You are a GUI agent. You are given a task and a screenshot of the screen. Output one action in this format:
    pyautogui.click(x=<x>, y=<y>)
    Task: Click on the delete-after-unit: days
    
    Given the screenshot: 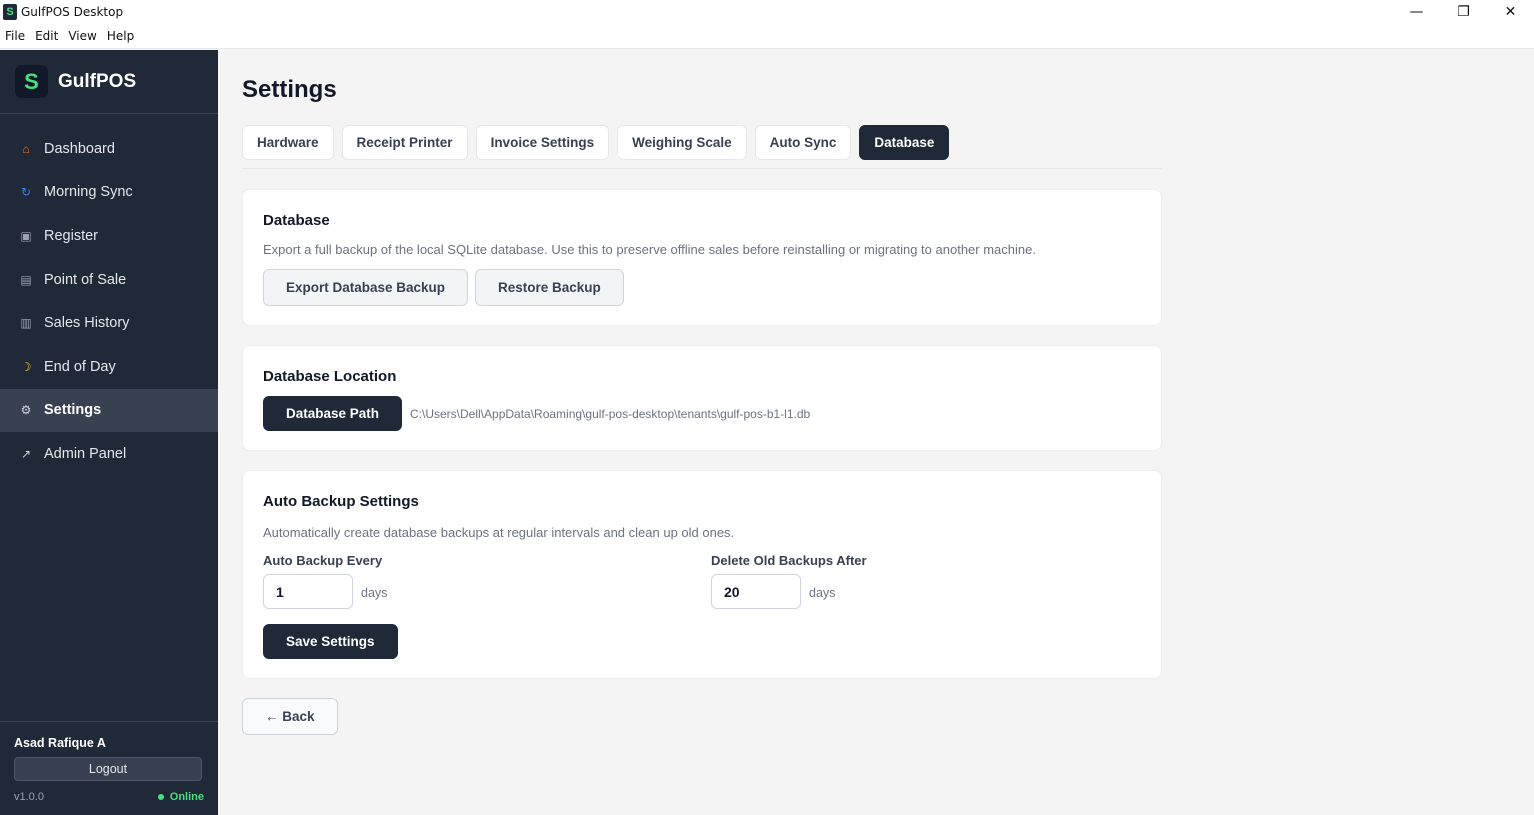 What is the action you would take?
    pyautogui.click(x=822, y=593)
    